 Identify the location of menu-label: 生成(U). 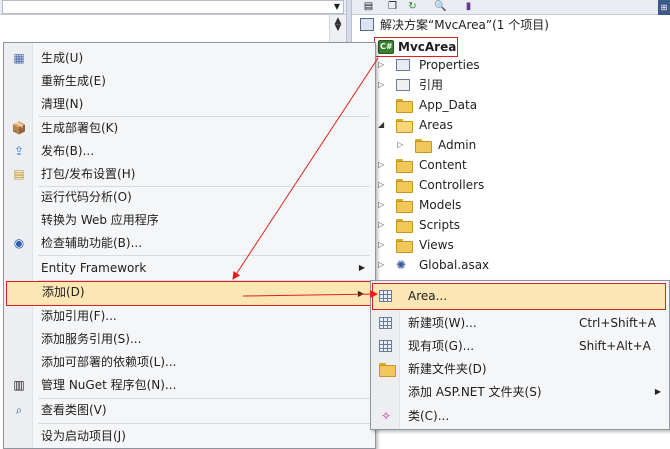
(62, 58).